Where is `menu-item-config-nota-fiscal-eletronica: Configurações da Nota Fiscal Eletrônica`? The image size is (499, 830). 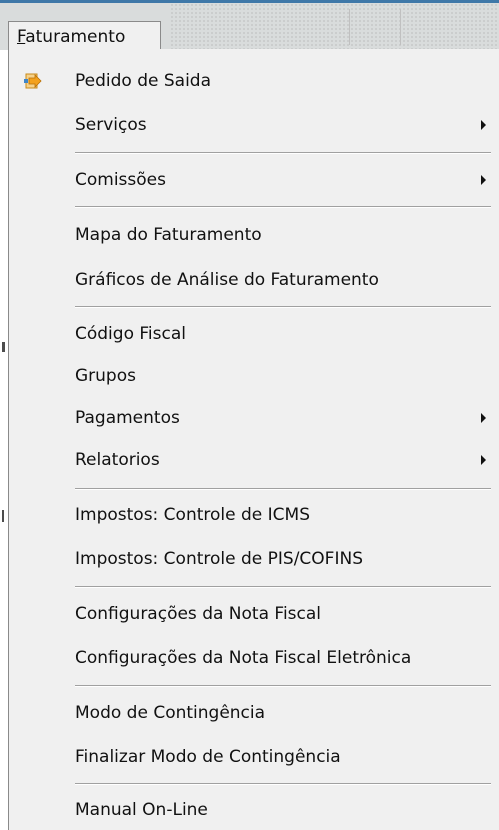
menu-item-config-nota-fiscal-eletronica: Configurações da Nota Fiscal Eletrônica is located at coordinates (254, 658).